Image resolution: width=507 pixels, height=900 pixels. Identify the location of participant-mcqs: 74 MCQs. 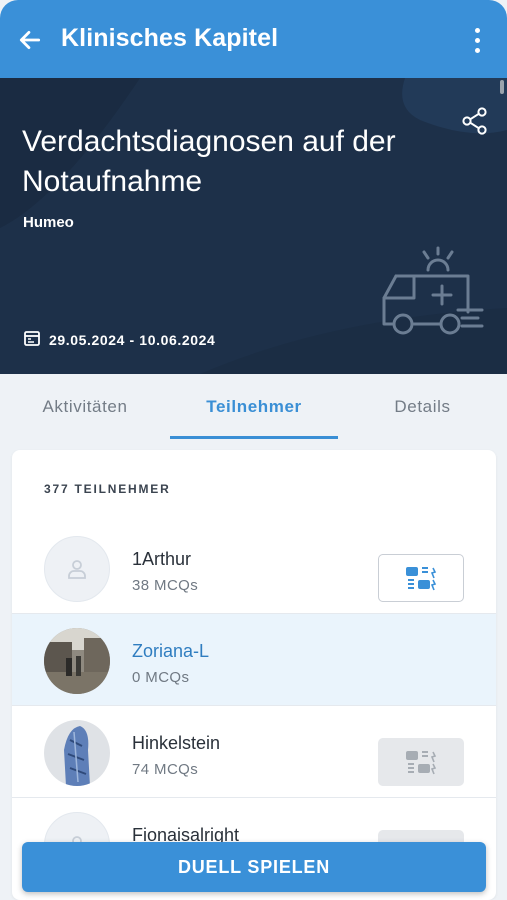
(165, 769).